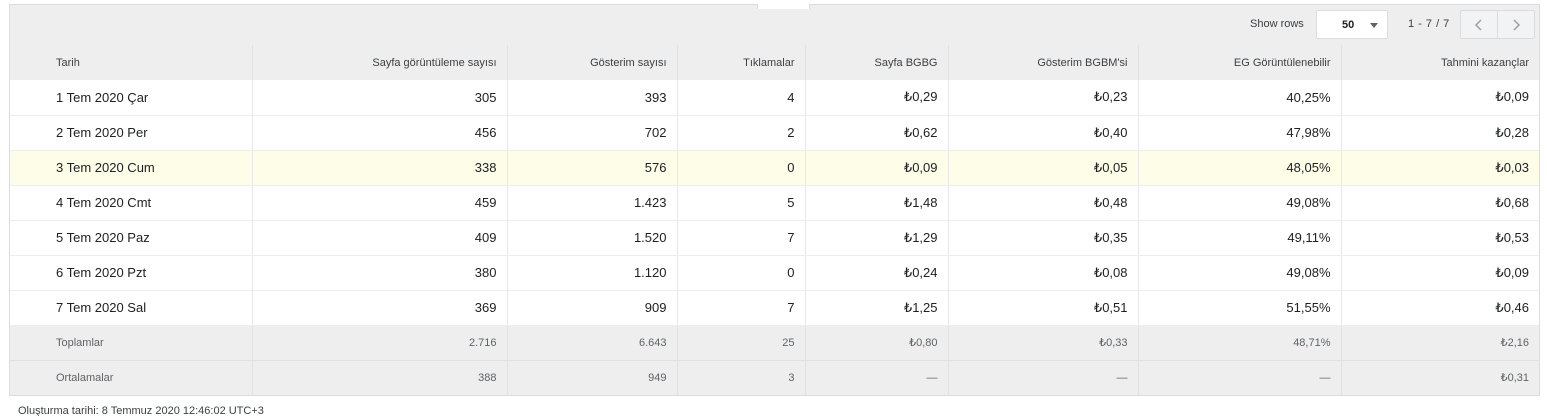  I want to click on cell-impressions: 1.520, so click(592, 238).